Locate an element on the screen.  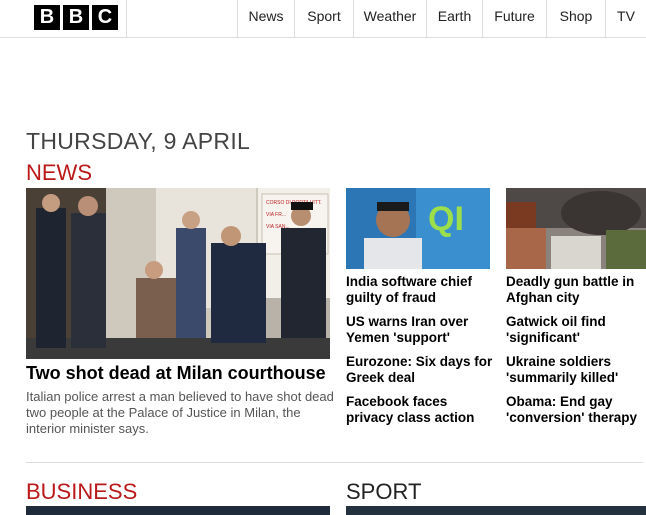
business-story-image is located at coordinates (178, 510).